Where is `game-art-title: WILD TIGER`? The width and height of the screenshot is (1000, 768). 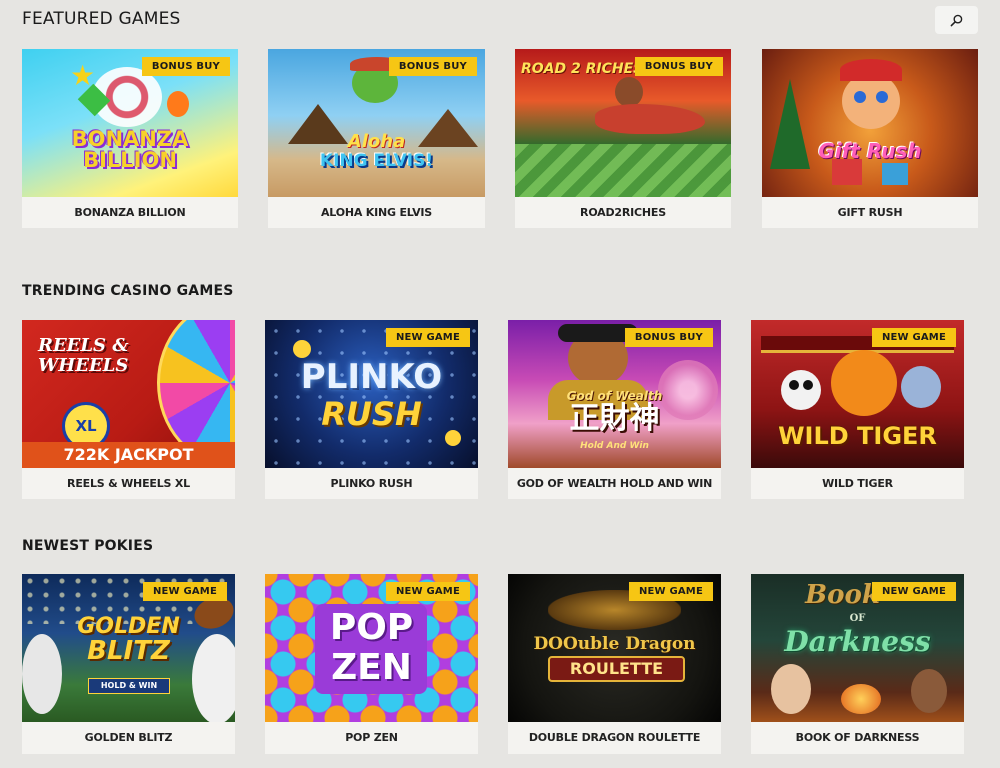 game-art-title: WILD TIGER is located at coordinates (857, 436).